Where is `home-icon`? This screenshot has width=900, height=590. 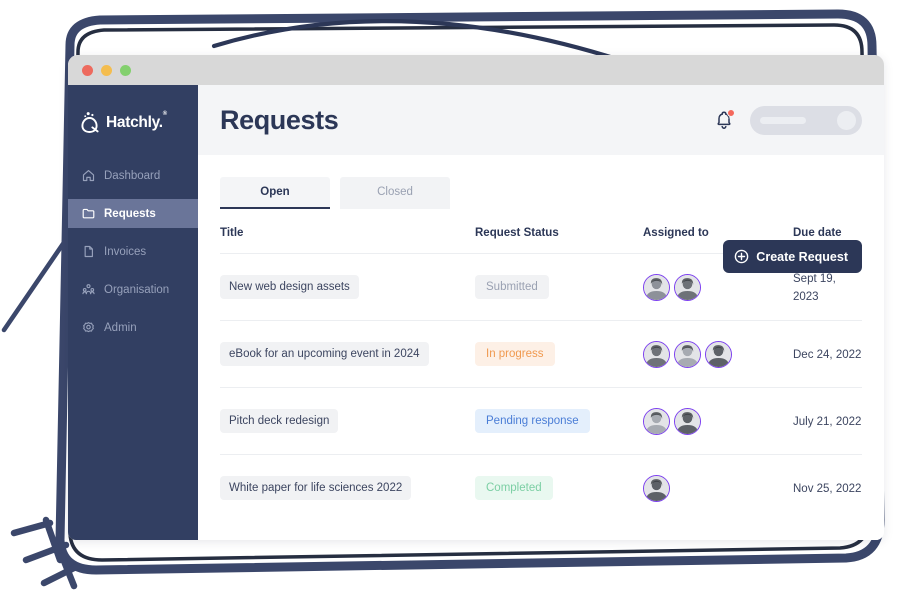
home-icon is located at coordinates (88, 175).